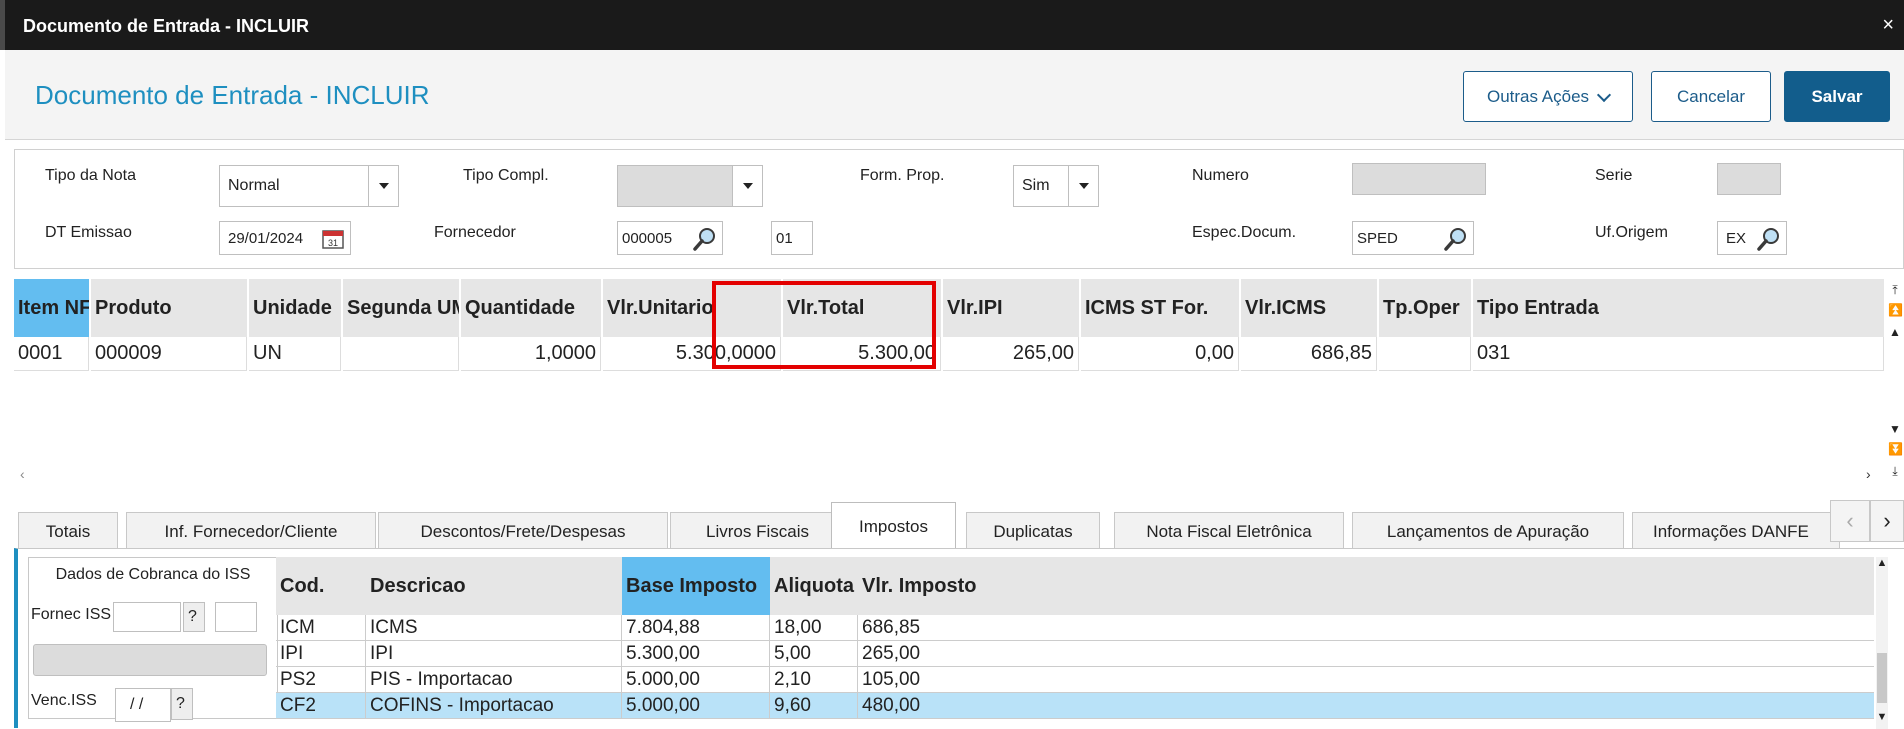 The width and height of the screenshot is (1904, 729). I want to click on chevron-right-icon: ›, so click(1887, 521).